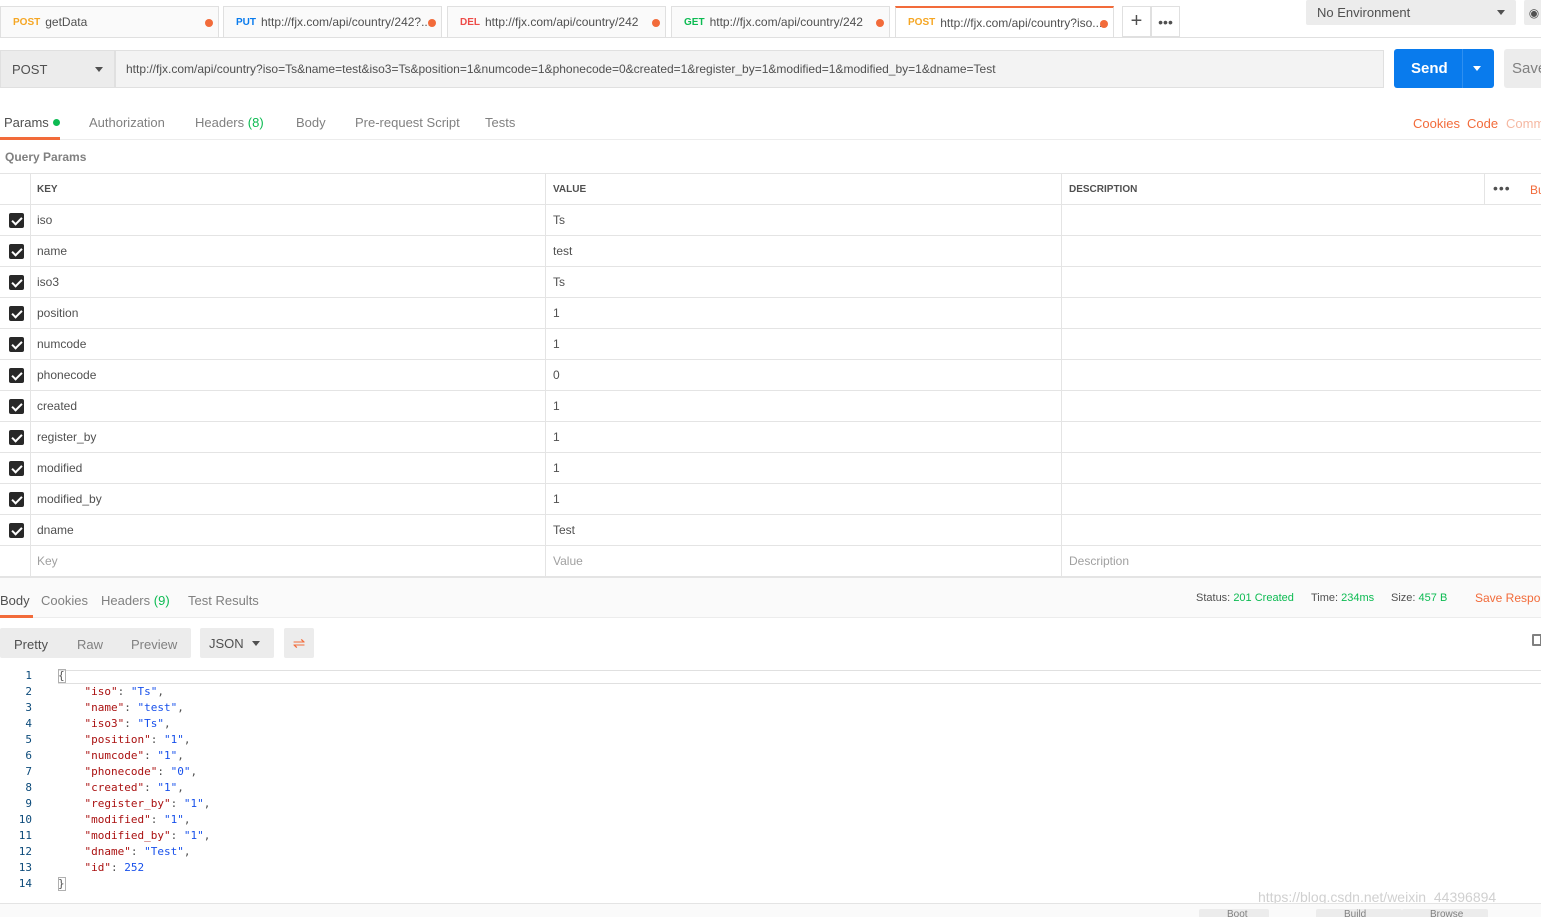  What do you see at coordinates (237, 643) in the screenshot?
I see `language-select: JSON` at bounding box center [237, 643].